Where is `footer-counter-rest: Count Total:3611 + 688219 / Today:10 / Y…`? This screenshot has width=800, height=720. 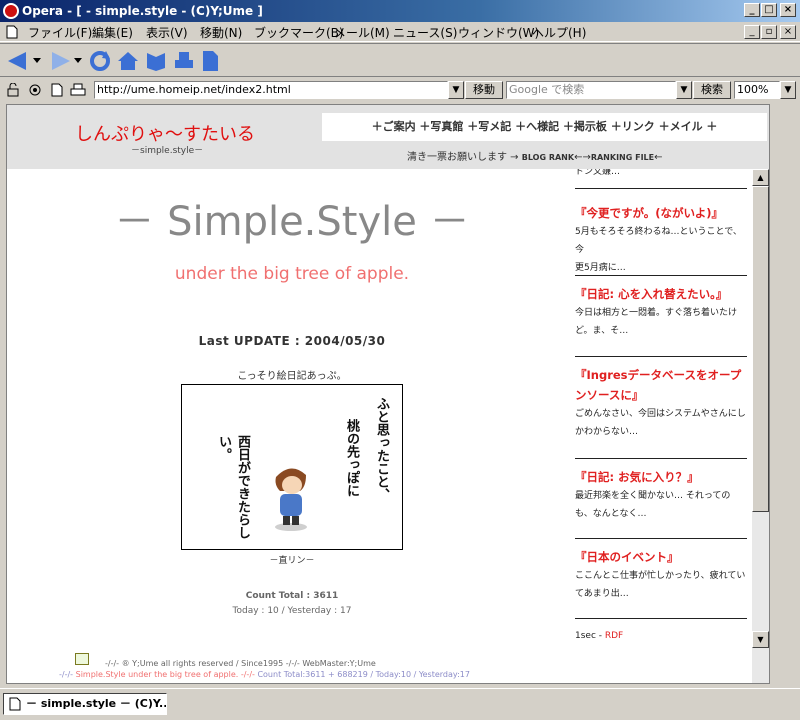 footer-counter-rest: Count Total:3611 + 688219 / Today:10 / Y… is located at coordinates (363, 674).